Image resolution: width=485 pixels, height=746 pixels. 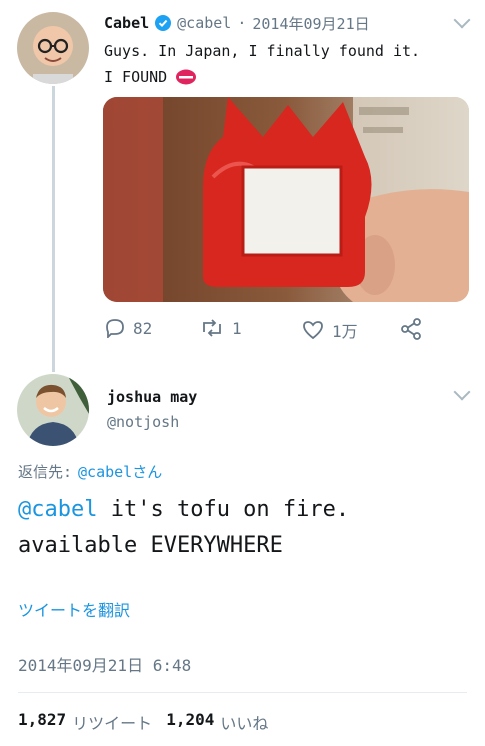 I want to click on reply-count: 82, so click(x=143, y=328).